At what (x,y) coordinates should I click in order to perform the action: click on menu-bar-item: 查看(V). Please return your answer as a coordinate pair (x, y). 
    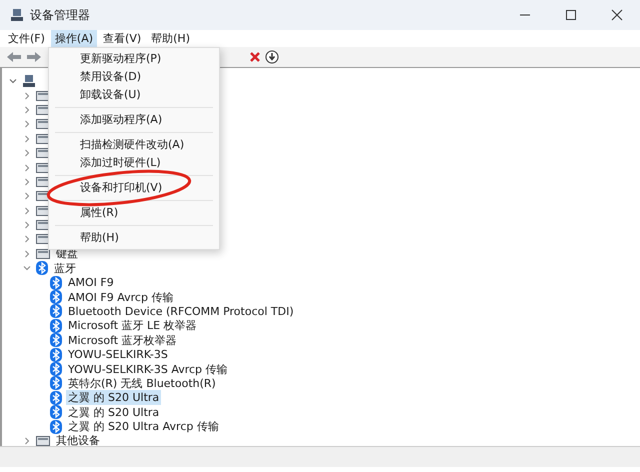
    Looking at the image, I should click on (122, 38).